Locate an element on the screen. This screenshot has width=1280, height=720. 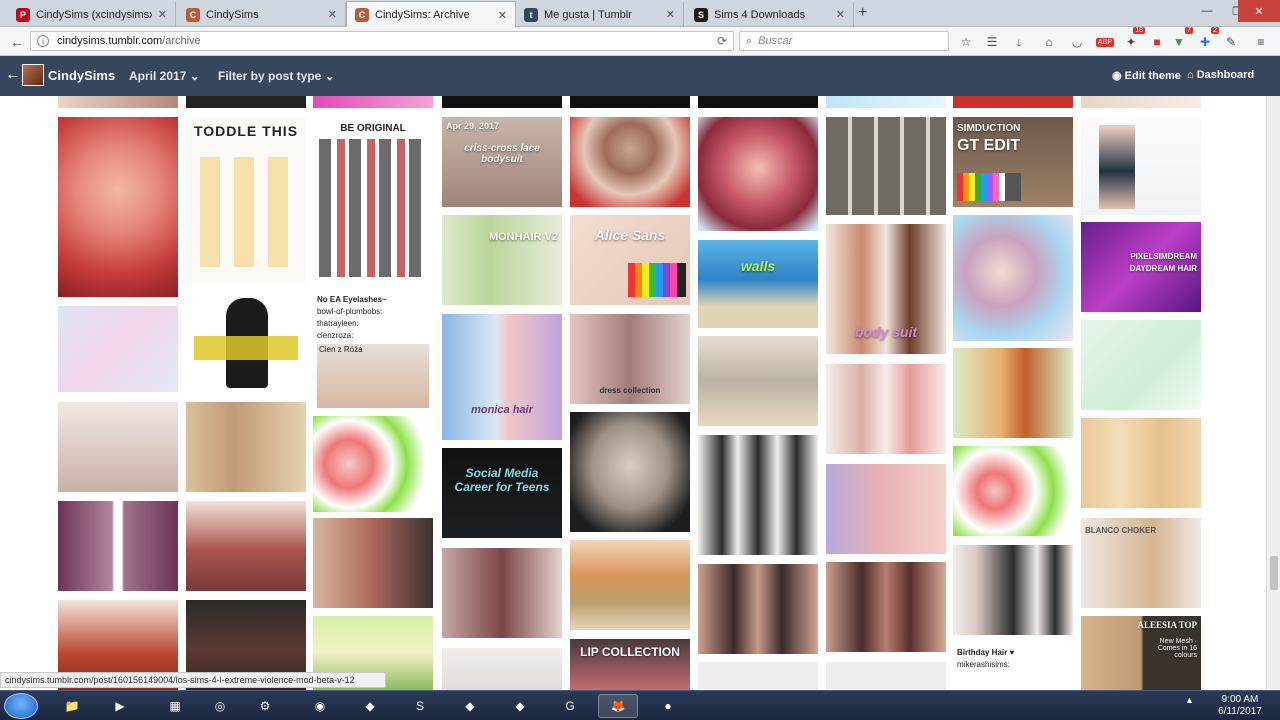
origin-icon: ◉ is located at coordinates (320, 706).